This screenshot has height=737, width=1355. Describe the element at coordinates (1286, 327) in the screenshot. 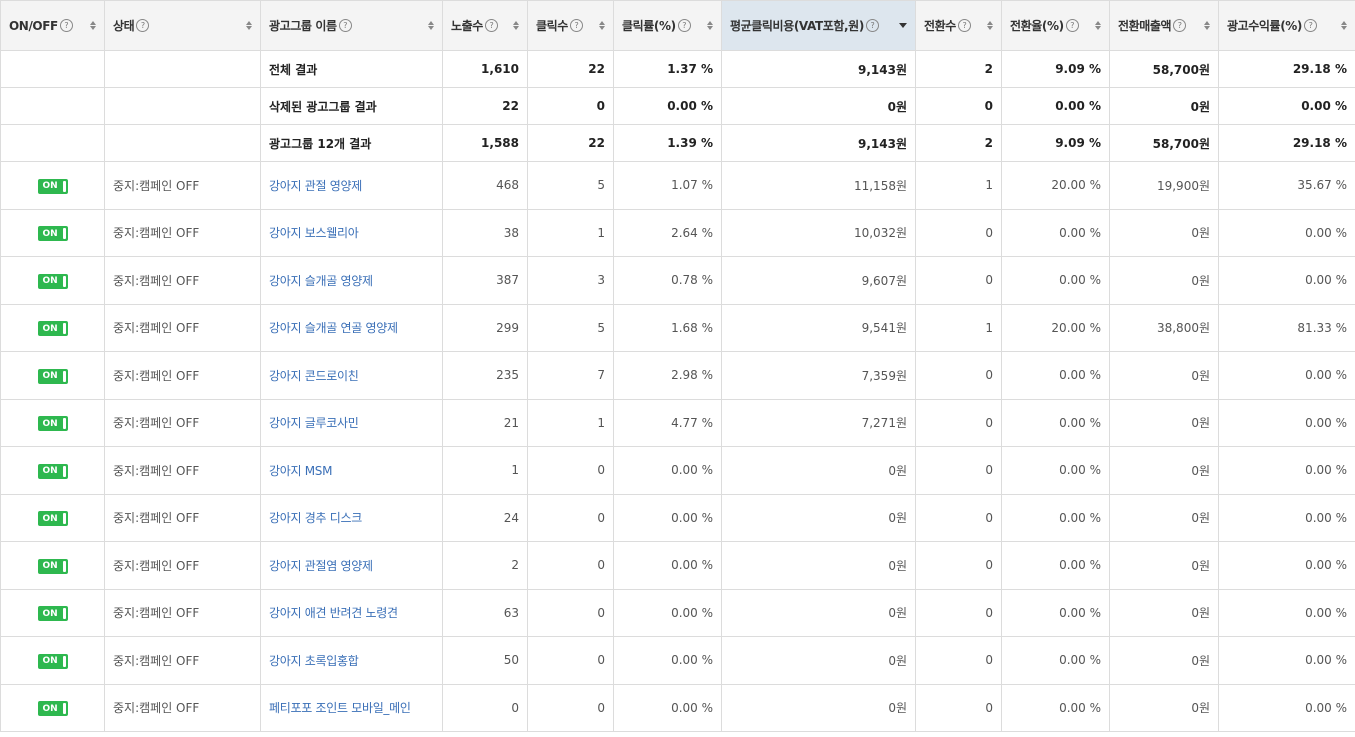

I see `roas-cell: 81.33 %` at that location.